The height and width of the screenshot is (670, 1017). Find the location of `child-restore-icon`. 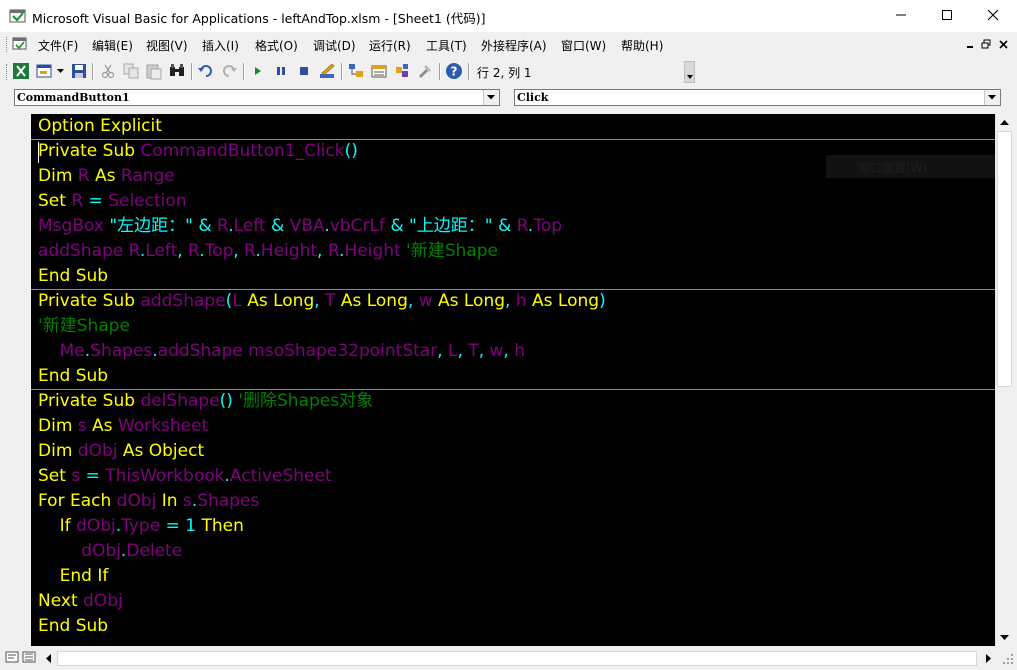

child-restore-icon is located at coordinates (986, 44).